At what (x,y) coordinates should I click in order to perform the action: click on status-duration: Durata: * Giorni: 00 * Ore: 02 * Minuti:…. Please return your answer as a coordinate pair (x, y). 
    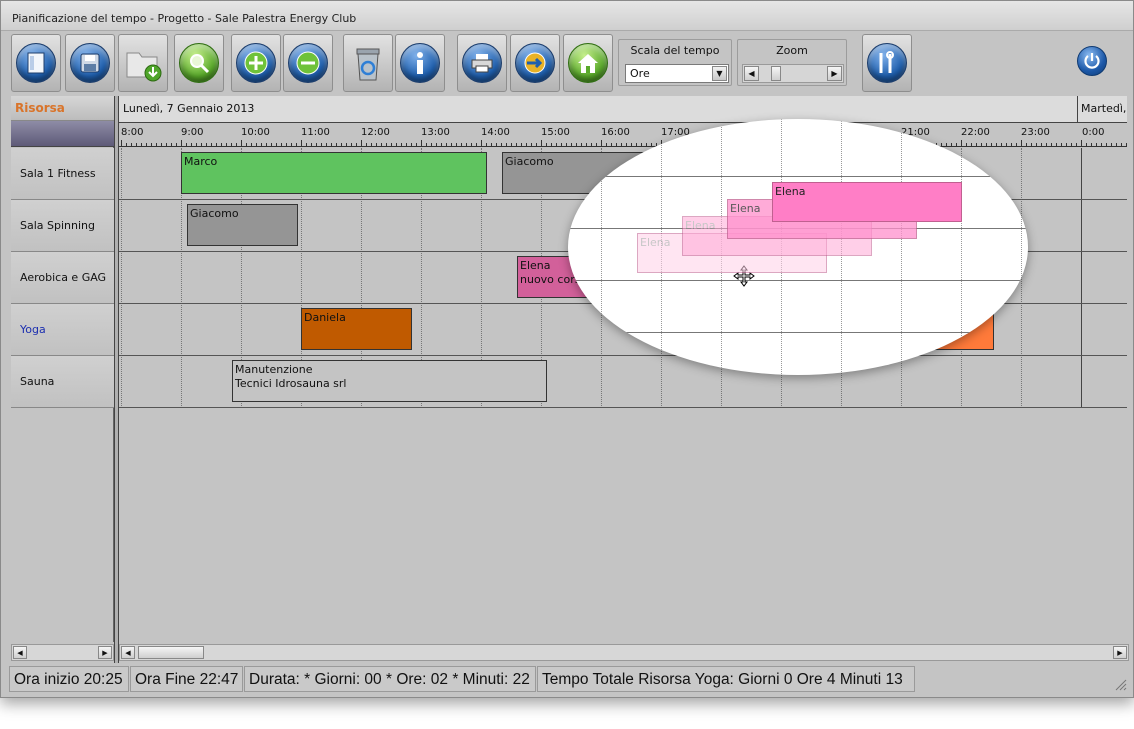
    Looking at the image, I should click on (390, 679).